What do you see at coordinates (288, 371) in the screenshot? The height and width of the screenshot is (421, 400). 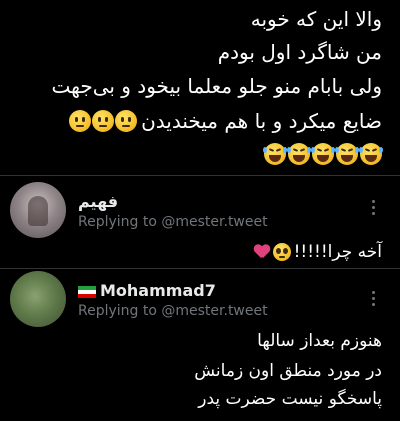 I see `reply-text-line-2: در مورد منطق اون زمانش` at bounding box center [288, 371].